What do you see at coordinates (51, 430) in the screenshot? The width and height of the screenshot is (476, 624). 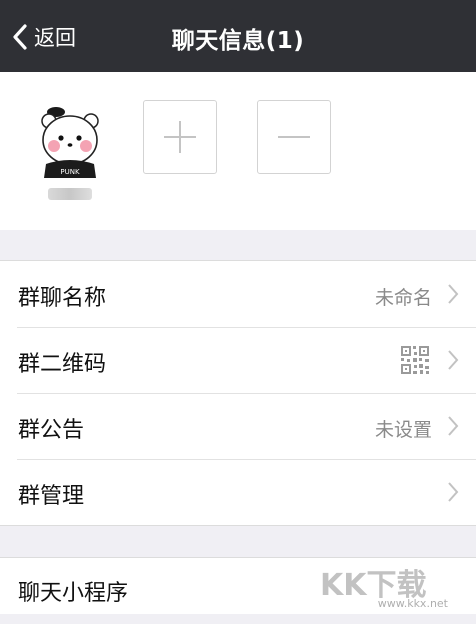 I see `row-label: 群公告` at bounding box center [51, 430].